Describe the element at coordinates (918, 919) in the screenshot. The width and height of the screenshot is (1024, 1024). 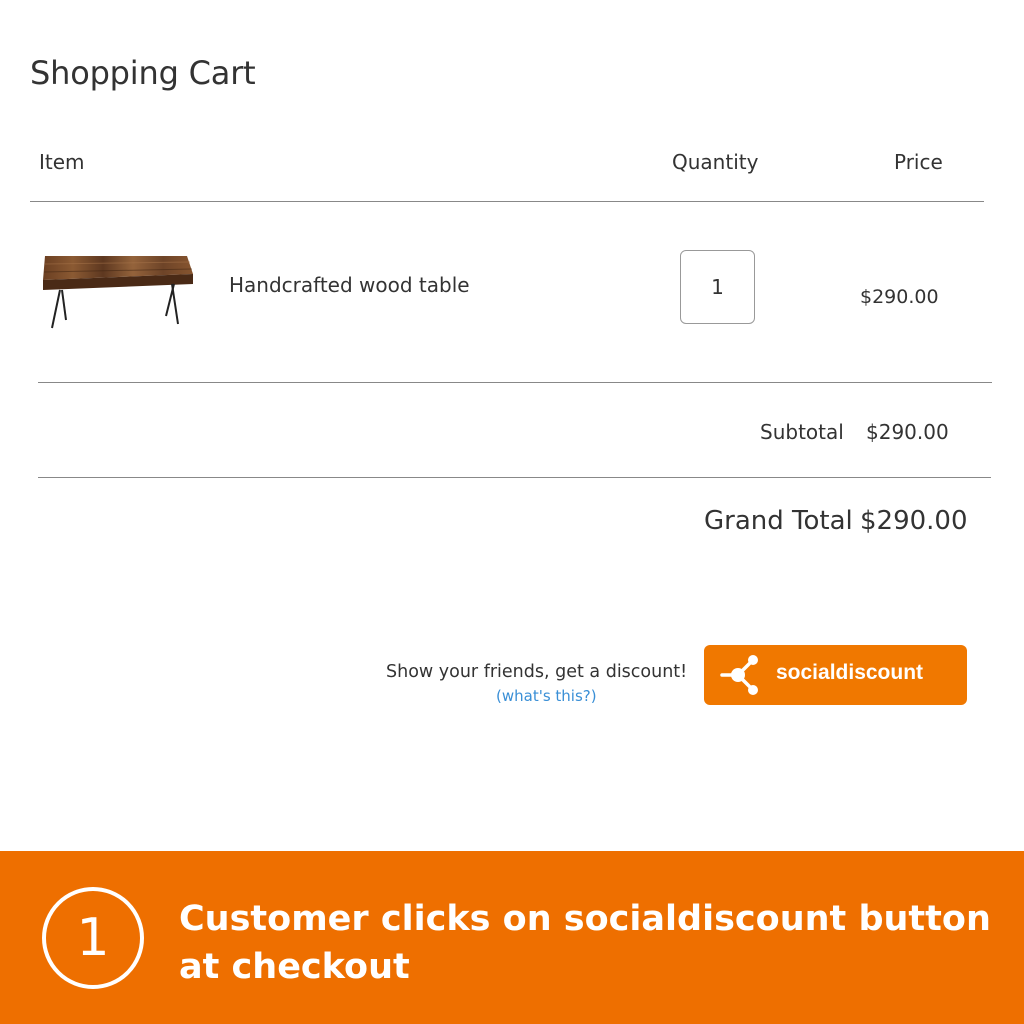
I see `banner-line-1-suffix: button` at that location.